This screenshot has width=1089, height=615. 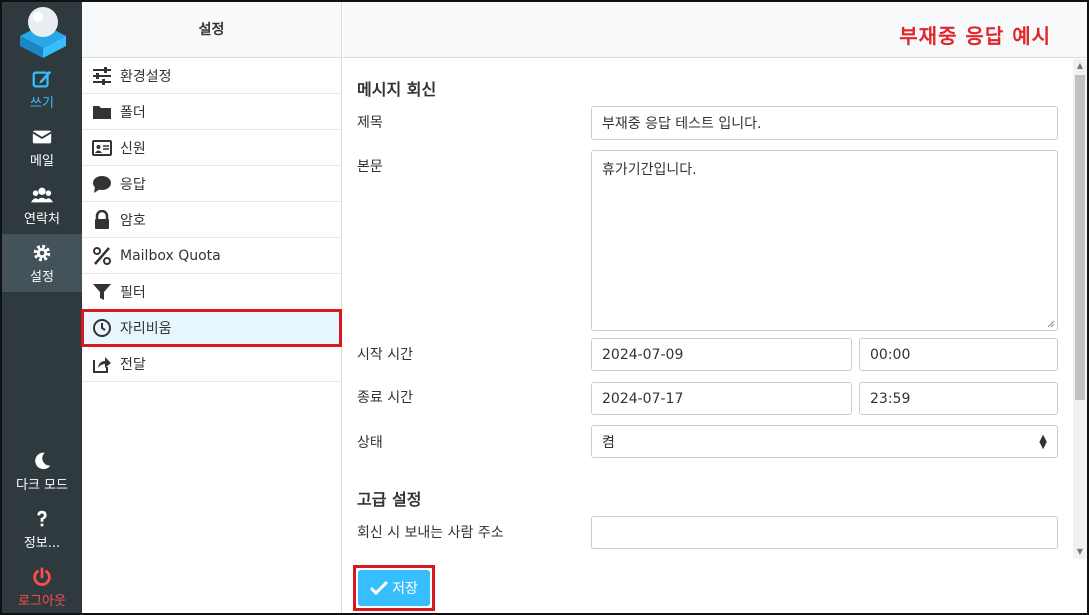 What do you see at coordinates (643, 398) in the screenshot?
I see `end-date-value: 2024-07-17` at bounding box center [643, 398].